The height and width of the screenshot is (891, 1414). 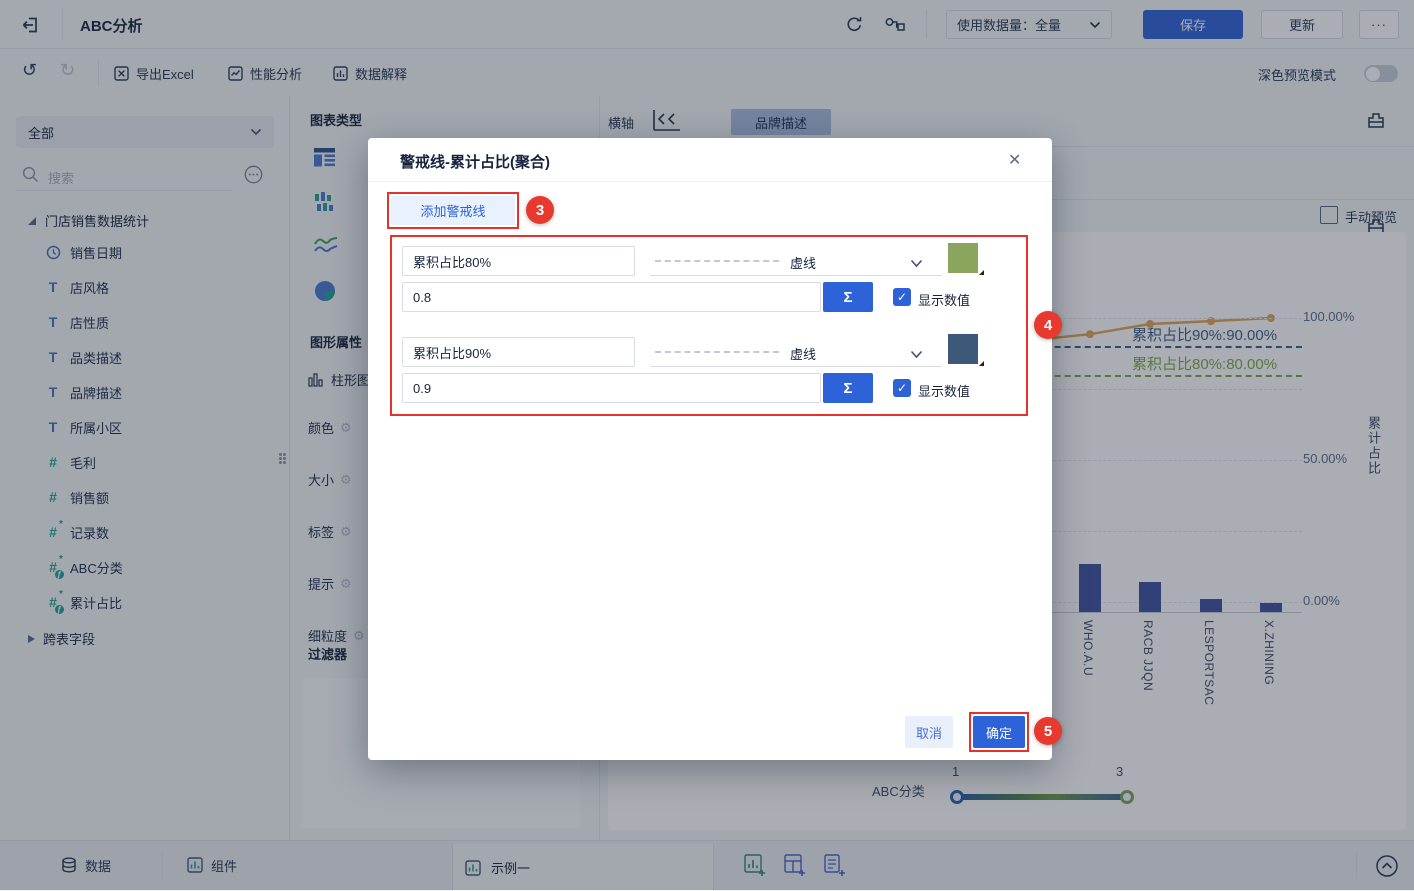 What do you see at coordinates (1014, 160) in the screenshot?
I see `close-icon: ✕` at bounding box center [1014, 160].